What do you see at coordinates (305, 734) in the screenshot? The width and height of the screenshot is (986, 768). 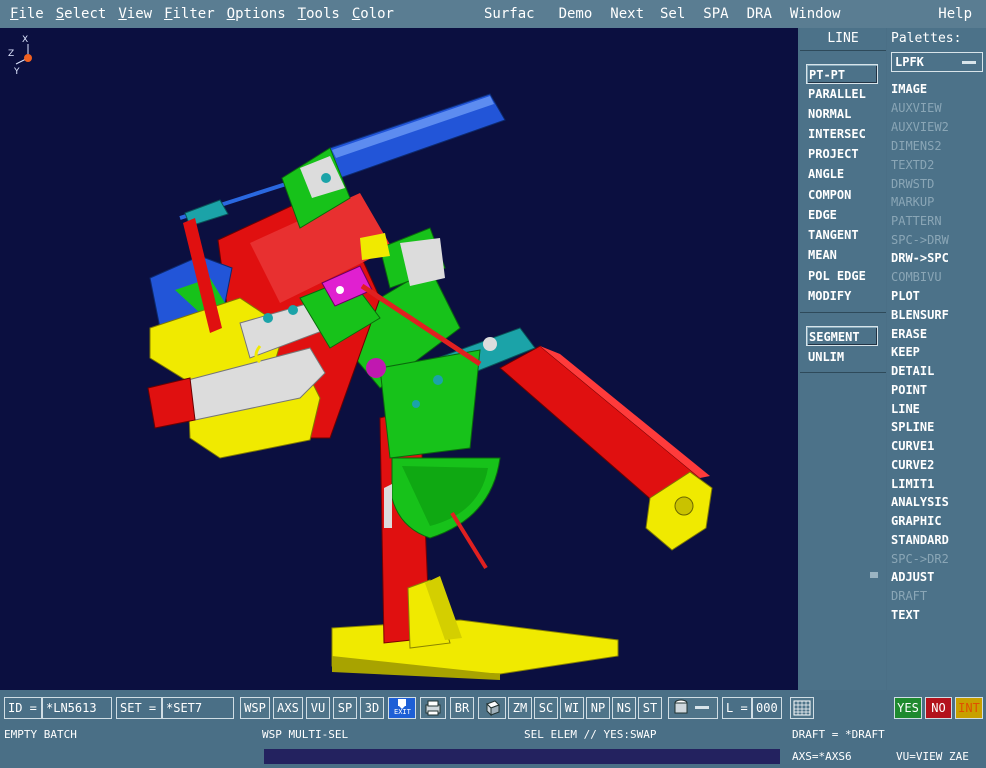 I see `status-wsp: WSP MULTI-SEL` at bounding box center [305, 734].